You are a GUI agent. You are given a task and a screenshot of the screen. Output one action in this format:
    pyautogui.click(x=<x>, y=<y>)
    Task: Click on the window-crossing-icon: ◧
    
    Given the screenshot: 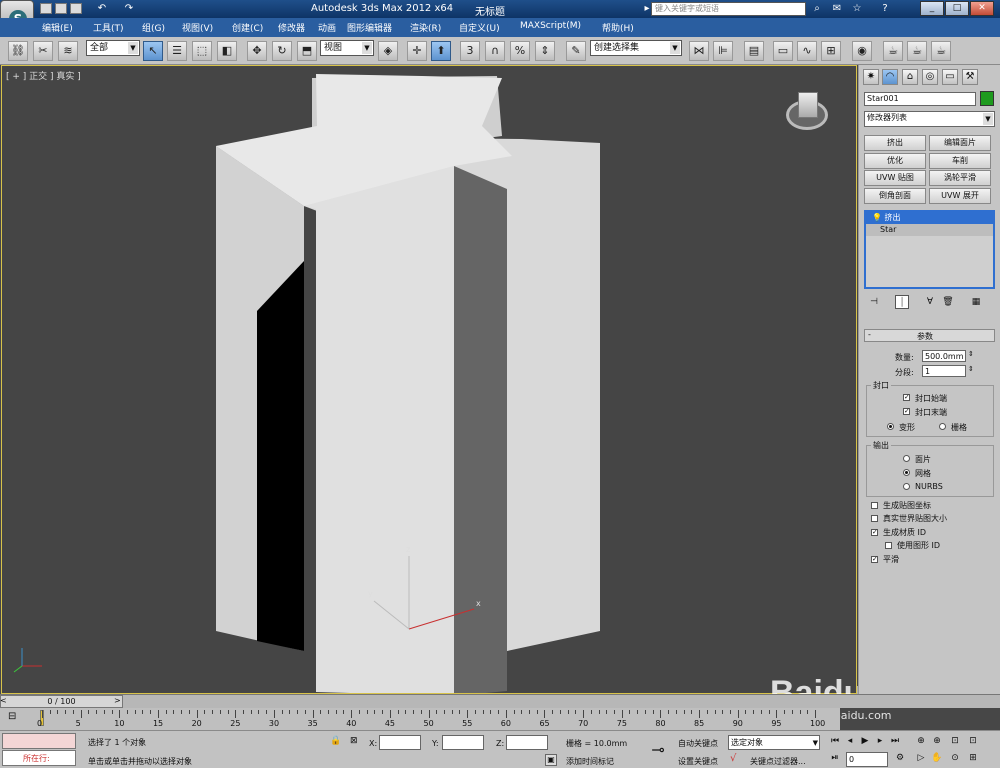 What is the action you would take?
    pyautogui.click(x=227, y=51)
    